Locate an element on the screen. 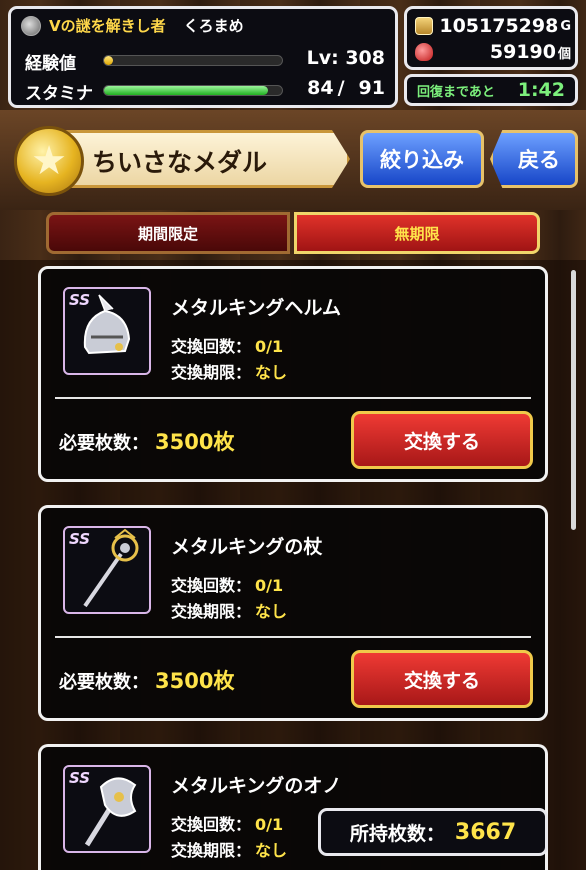 The image size is (586, 870). gems-row: 59190 個 is located at coordinates (493, 52).